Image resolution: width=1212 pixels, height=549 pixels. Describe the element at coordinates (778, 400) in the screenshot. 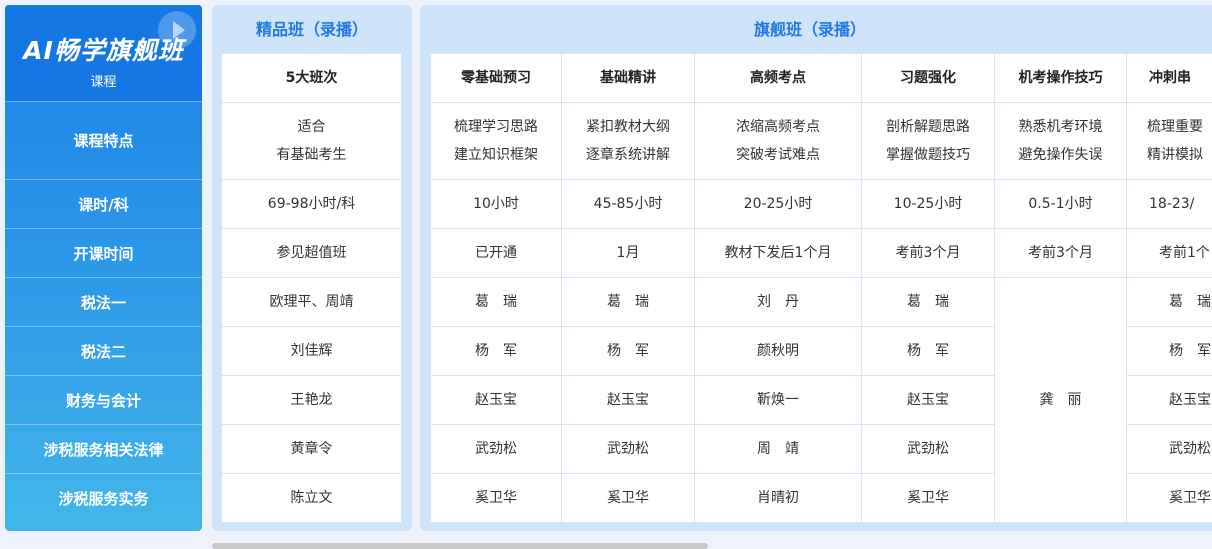

I see `teacher-cell: 靳焕一` at that location.